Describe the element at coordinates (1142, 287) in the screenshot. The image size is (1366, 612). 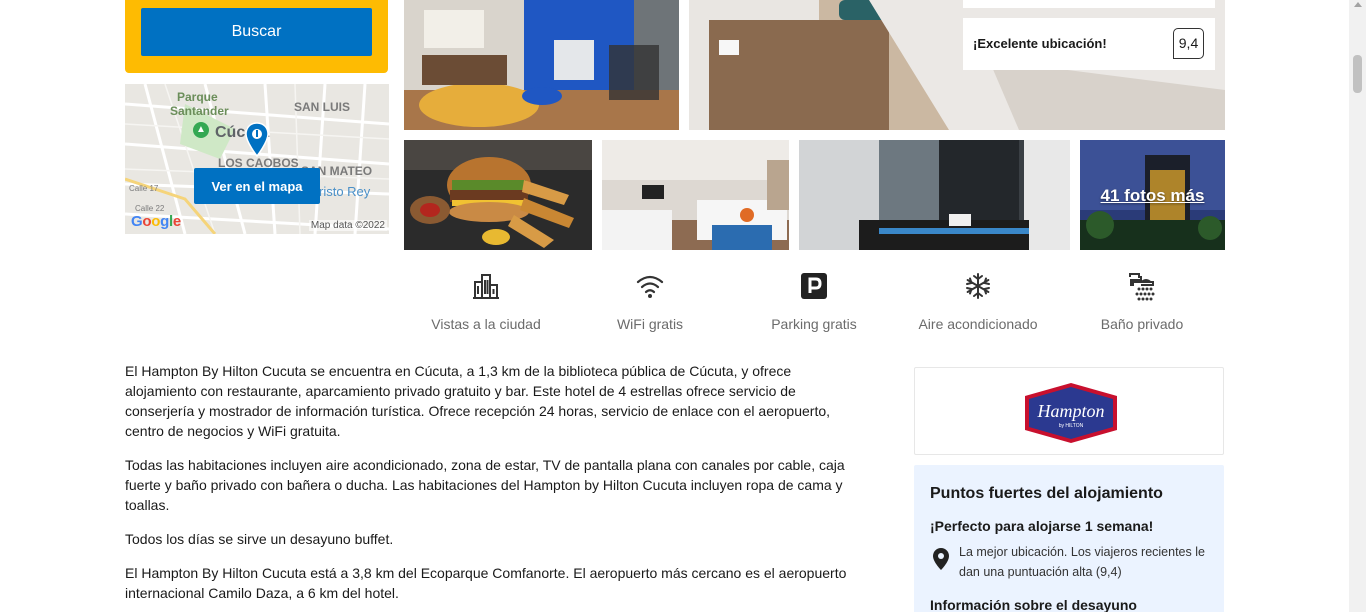
I see `shower-icon` at that location.